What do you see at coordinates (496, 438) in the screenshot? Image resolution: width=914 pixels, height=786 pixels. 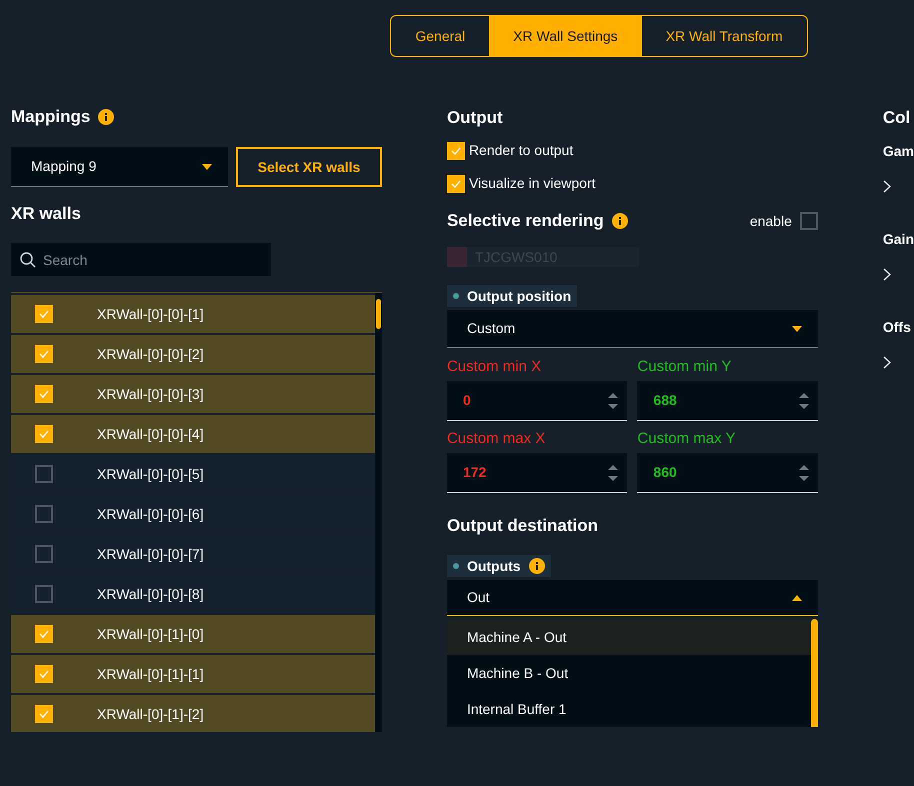 I see `field-label: Custom max X` at bounding box center [496, 438].